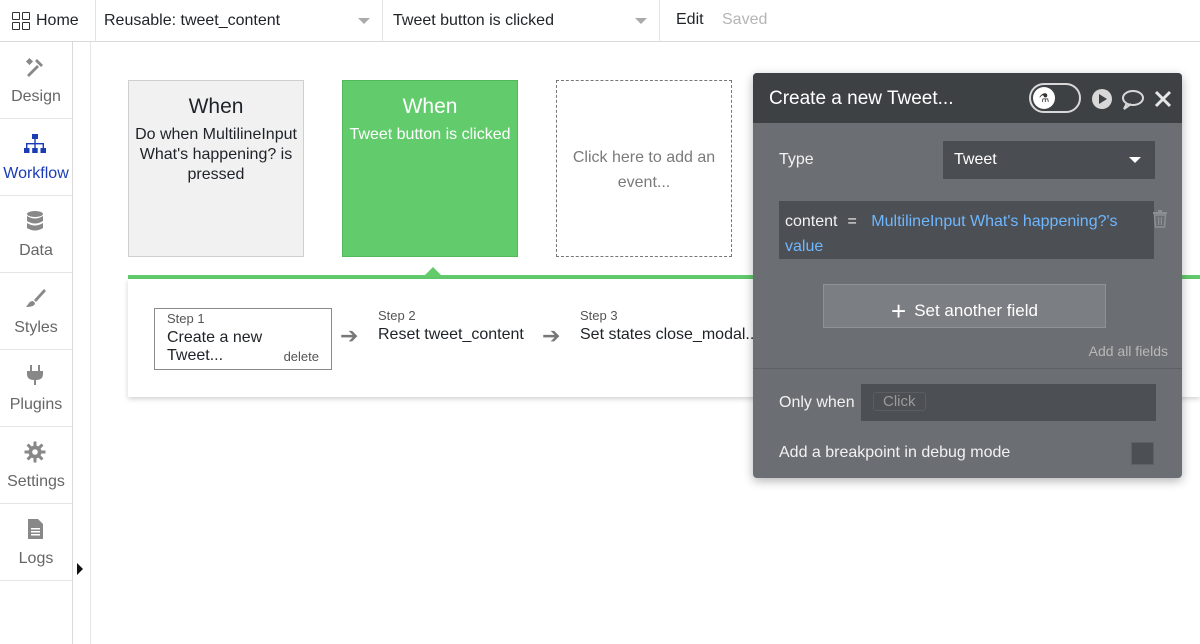  What do you see at coordinates (430, 168) in the screenshot?
I see `event-card-selected: When Tweet button is clicked` at bounding box center [430, 168].